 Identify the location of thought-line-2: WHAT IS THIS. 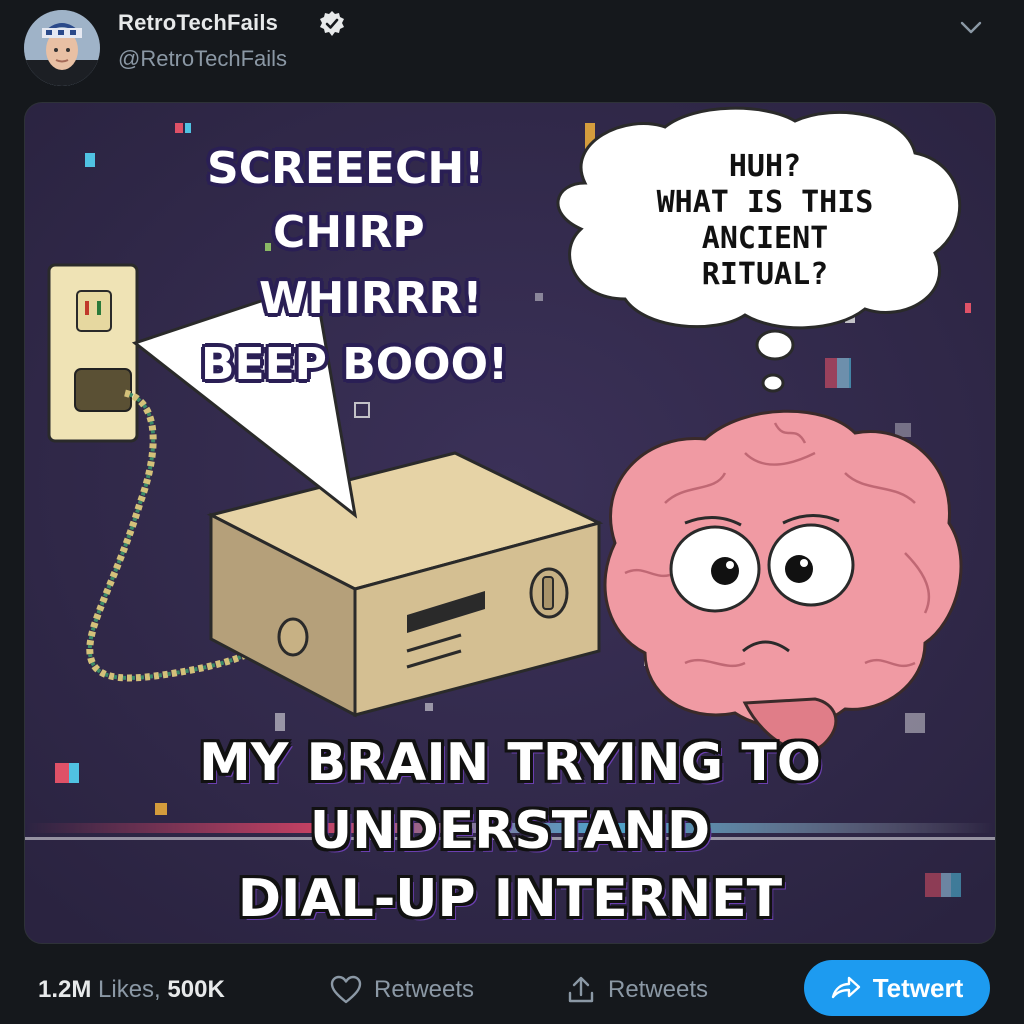
(765, 202).